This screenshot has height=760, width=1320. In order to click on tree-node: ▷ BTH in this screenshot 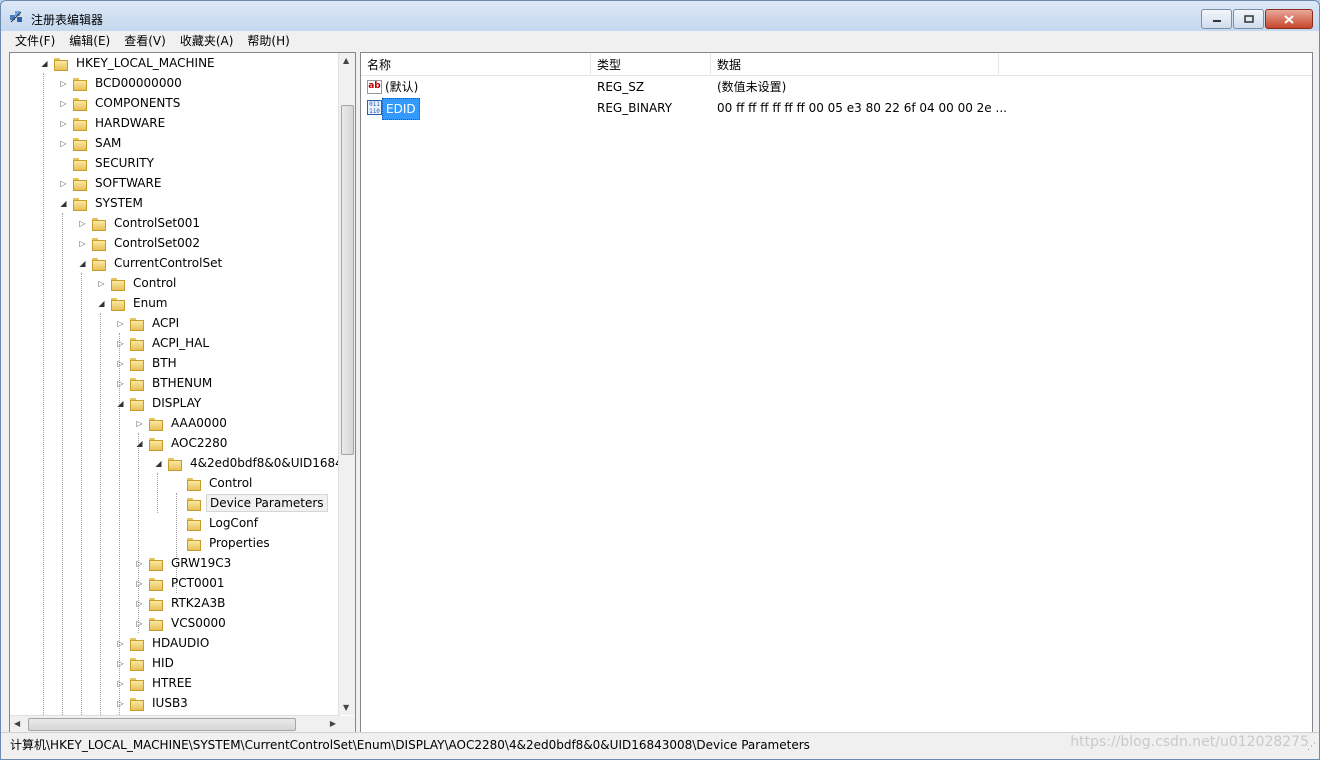, I will do `click(148, 363)`.